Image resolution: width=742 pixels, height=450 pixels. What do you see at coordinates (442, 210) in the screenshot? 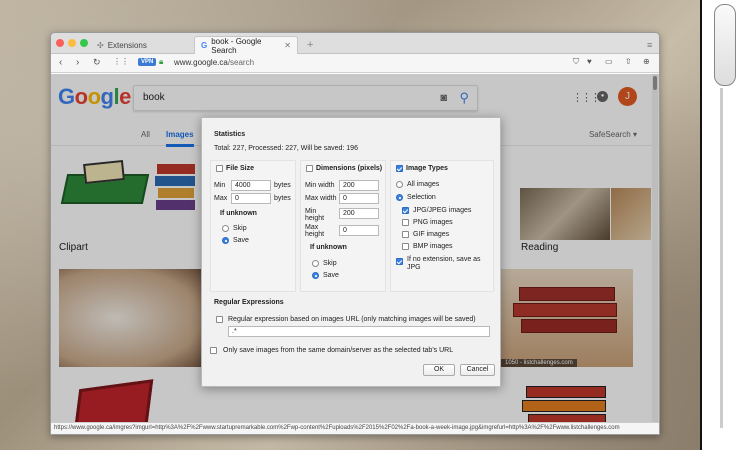
I see `jpg-label: JPG/JPEG images` at bounding box center [442, 210].